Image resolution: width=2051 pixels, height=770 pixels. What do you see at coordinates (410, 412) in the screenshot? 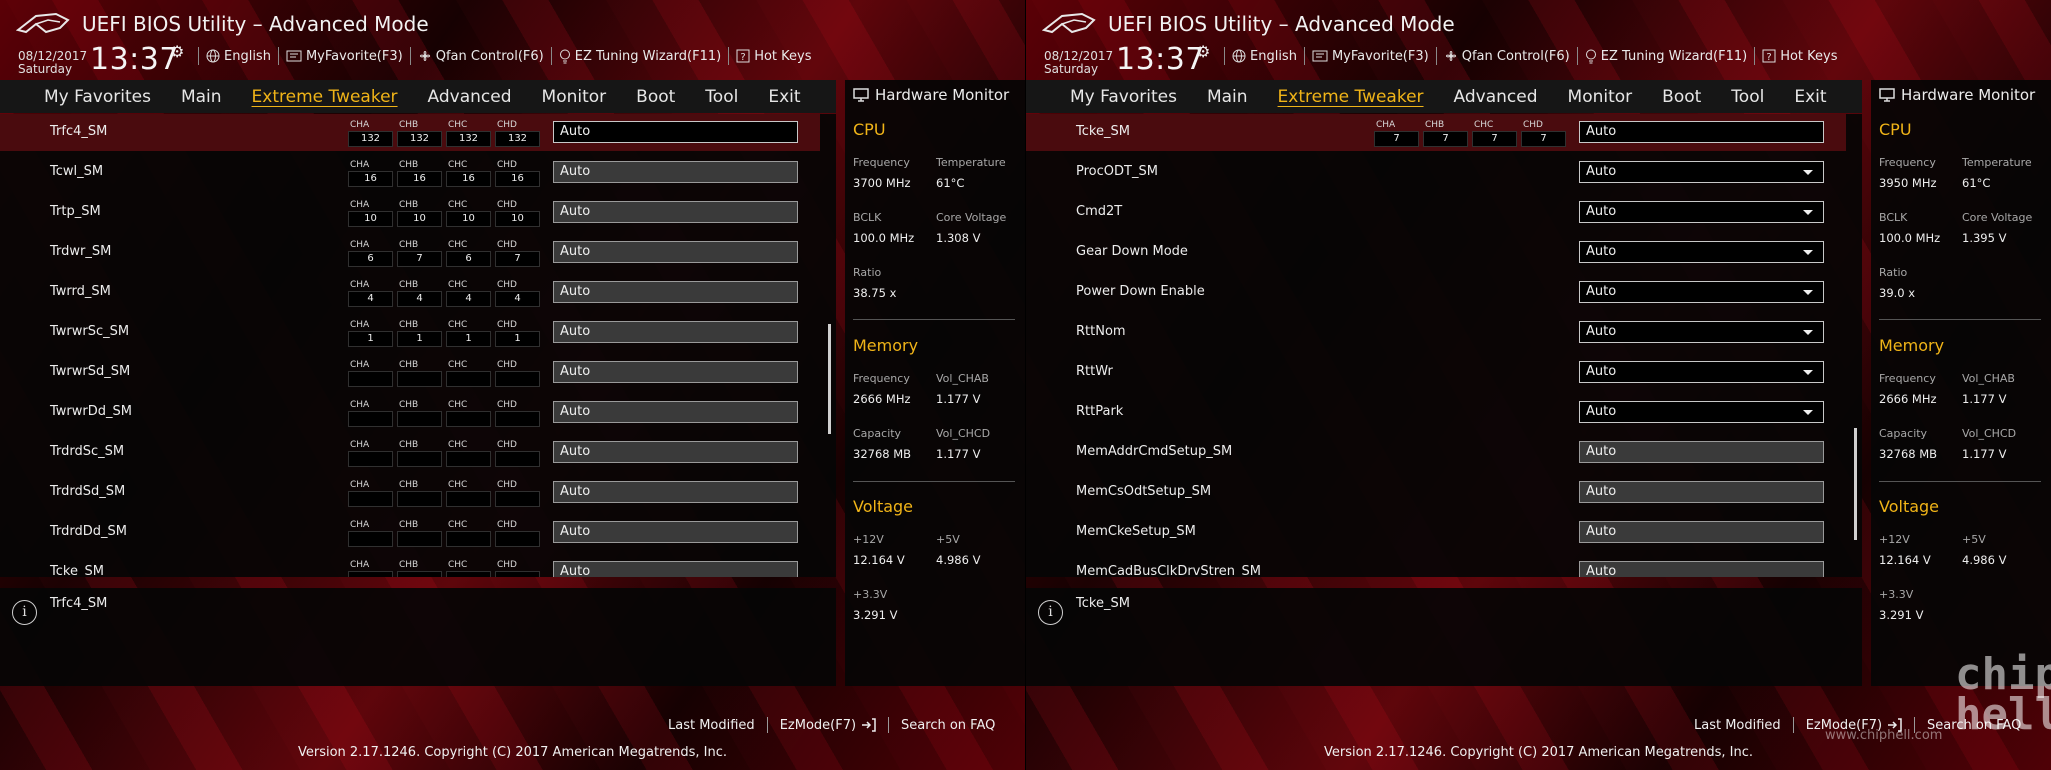
I see `setting-row: TwrwrDd_SM CHA CHB CHC CHD Auto` at bounding box center [410, 412].